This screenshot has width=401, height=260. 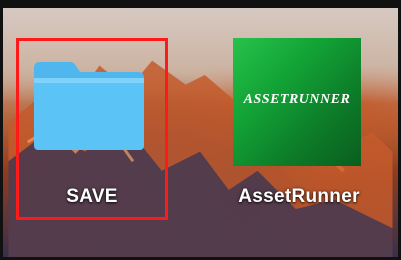 What do you see at coordinates (92, 196) in the screenshot?
I see `folder-label: SAVE` at bounding box center [92, 196].